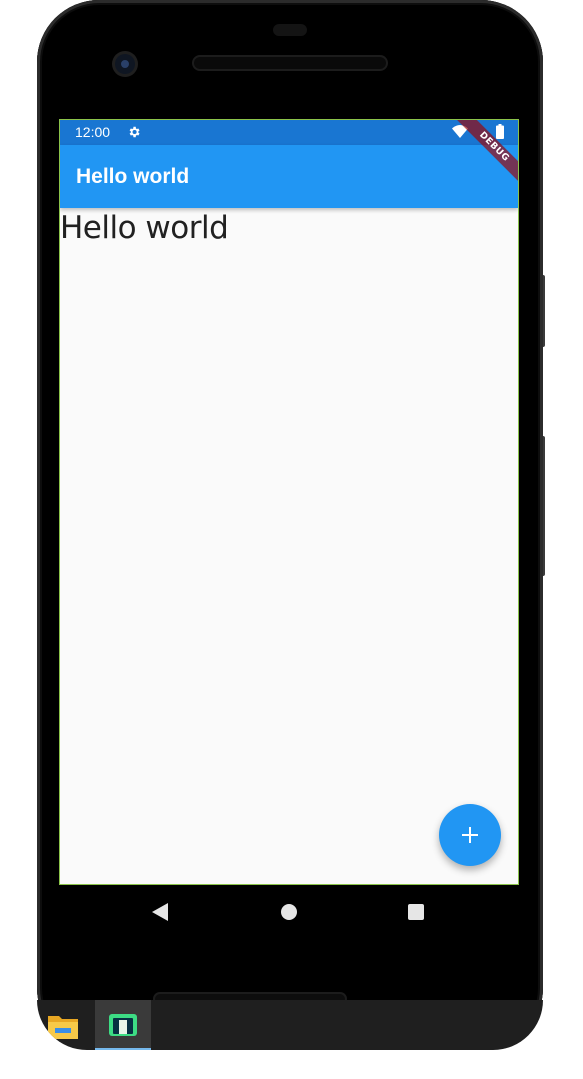  I want to click on app-bar-title: Hello world, so click(133, 176).